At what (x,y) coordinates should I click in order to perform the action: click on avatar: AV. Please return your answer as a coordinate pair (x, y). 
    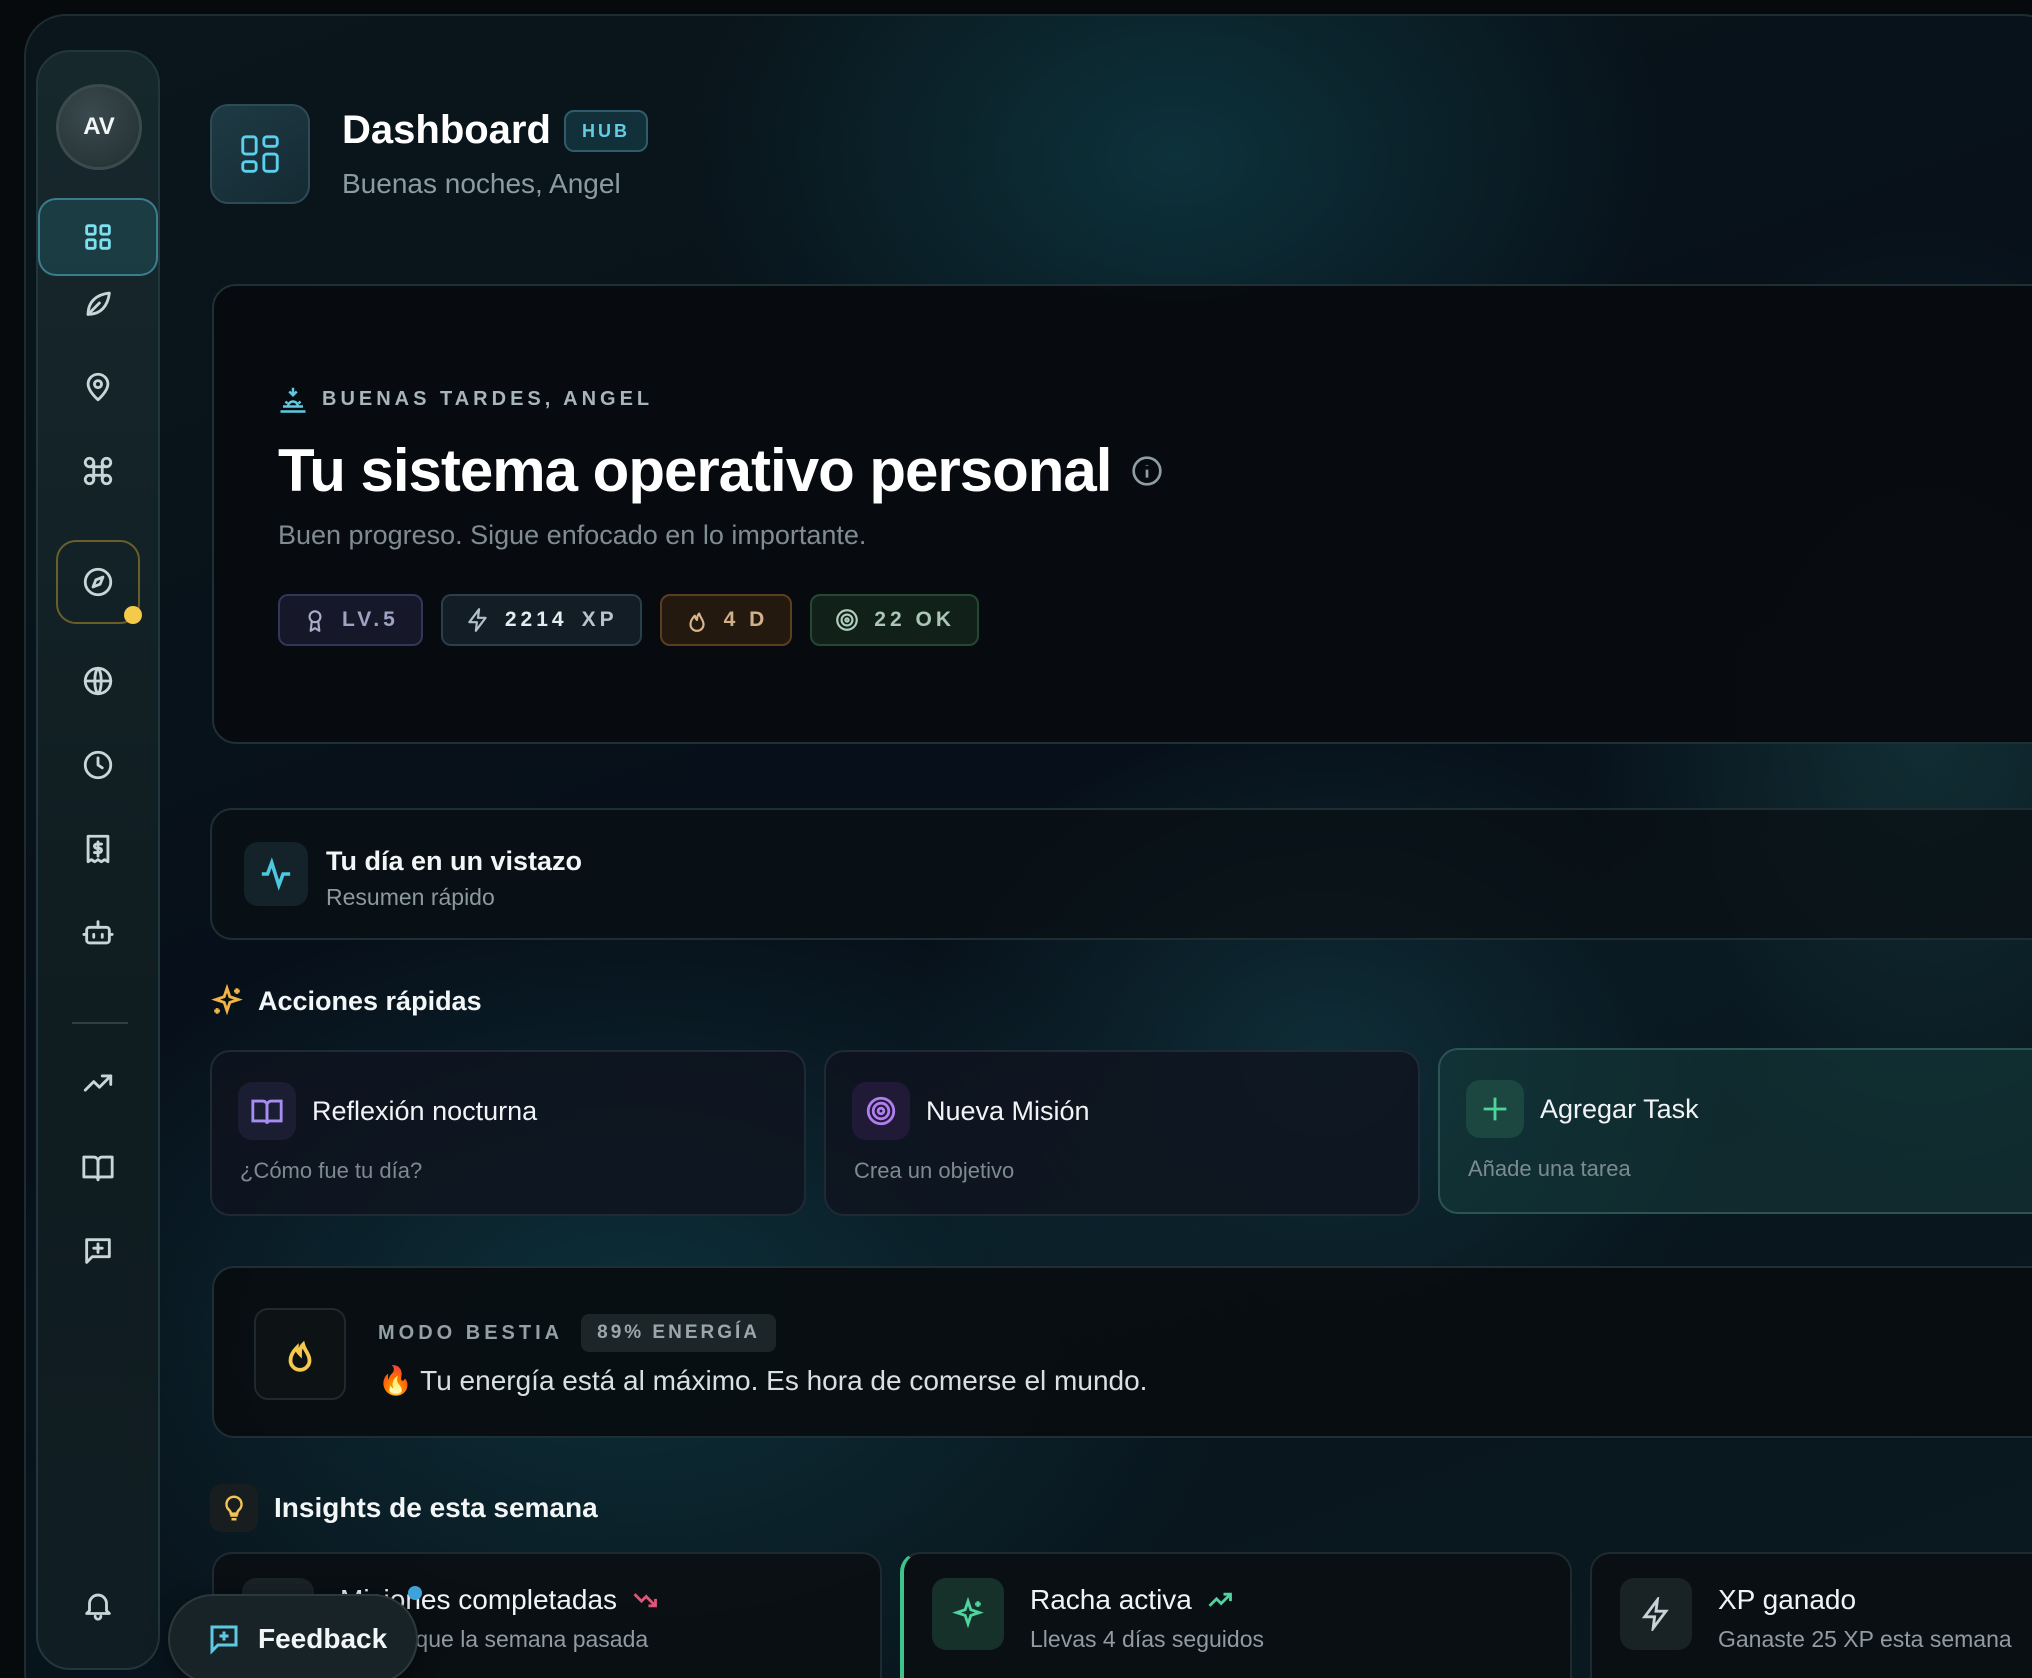
    Looking at the image, I should click on (99, 127).